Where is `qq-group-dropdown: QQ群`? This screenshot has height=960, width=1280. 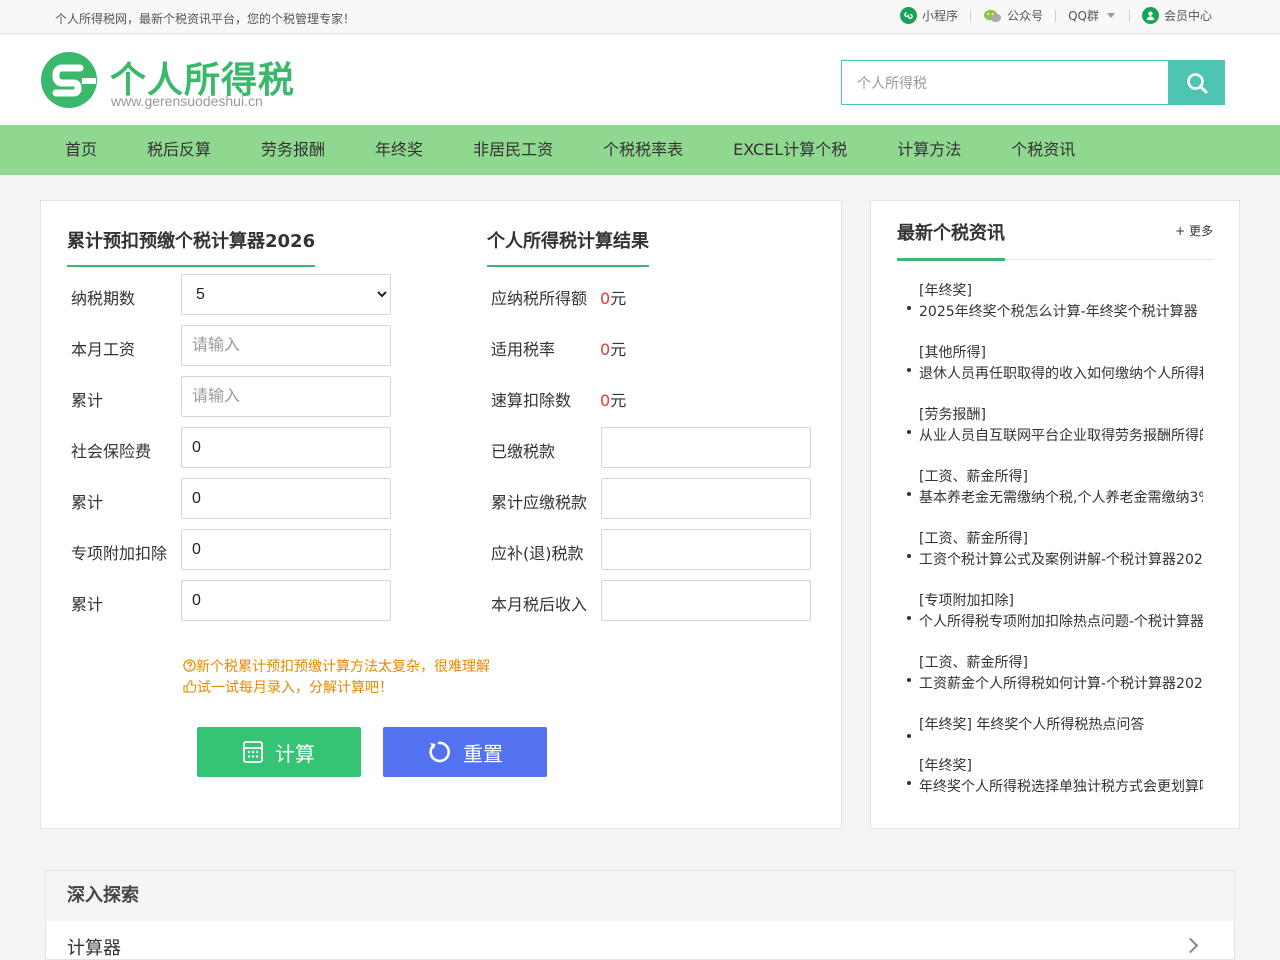
qq-group-dropdown: QQ群 is located at coordinates (1091, 15).